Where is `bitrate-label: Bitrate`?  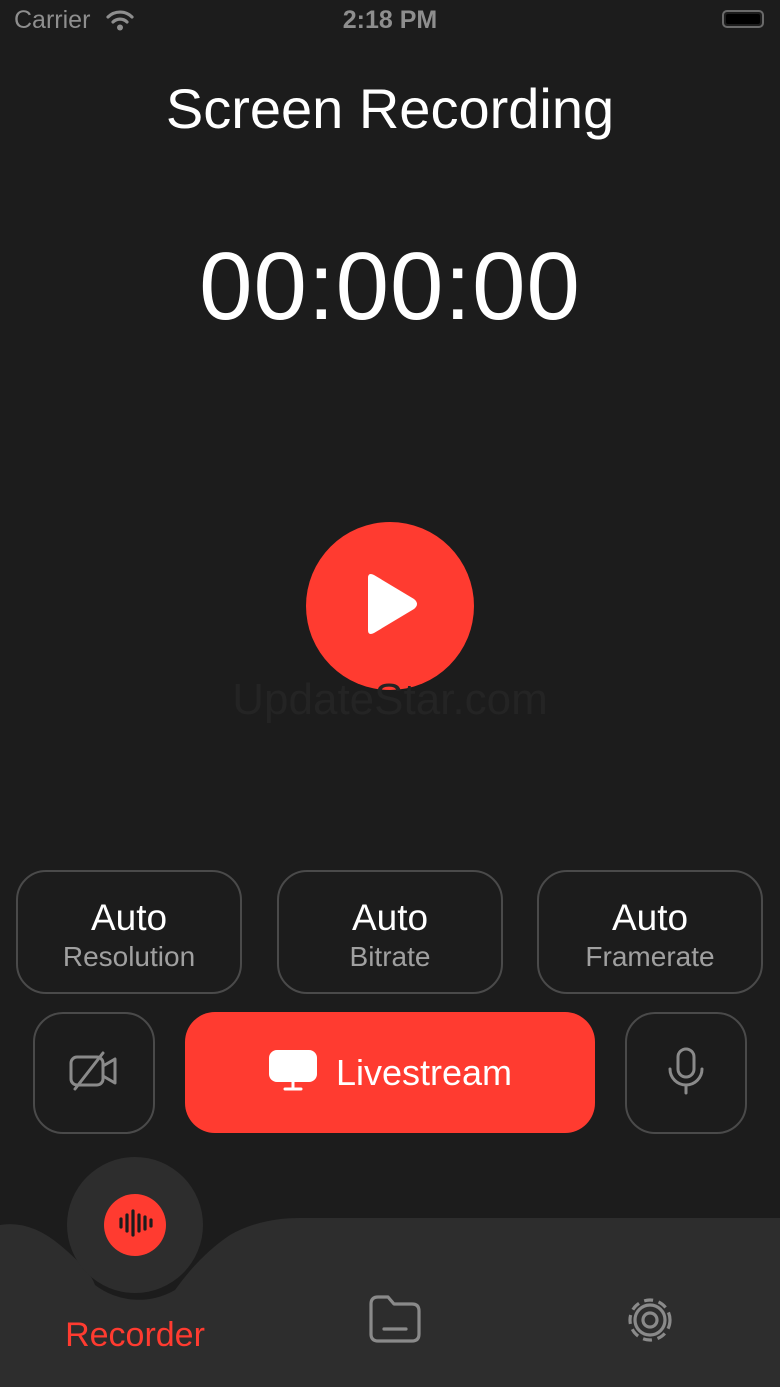 bitrate-label: Bitrate is located at coordinates (390, 956).